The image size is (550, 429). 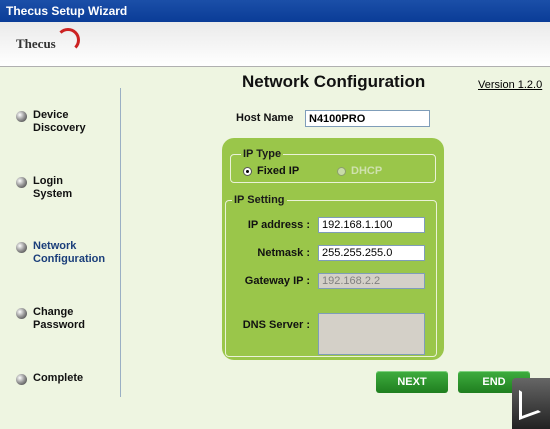 I want to click on header-banner: Thecus, so click(x=275, y=44).